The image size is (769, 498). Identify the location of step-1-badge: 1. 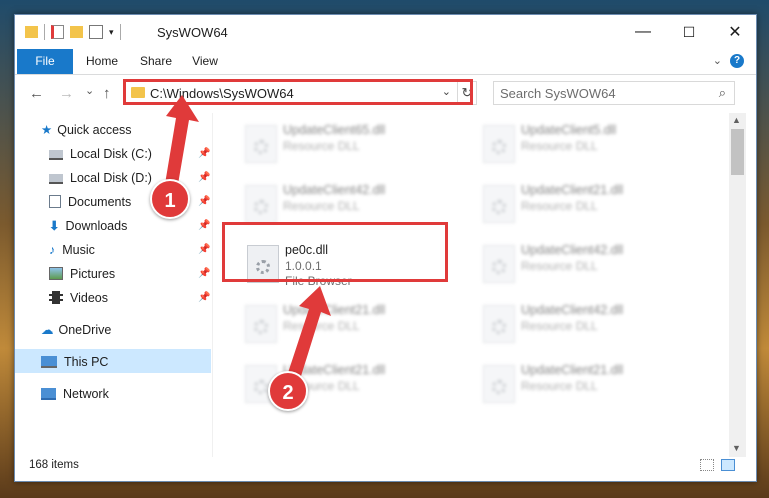
(170, 199).